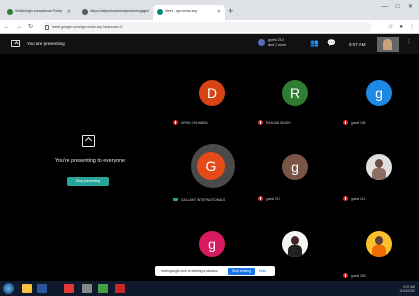 The height and width of the screenshot is (296, 419). What do you see at coordinates (261, 42) in the screenshot?
I see `avatar` at bounding box center [261, 42].